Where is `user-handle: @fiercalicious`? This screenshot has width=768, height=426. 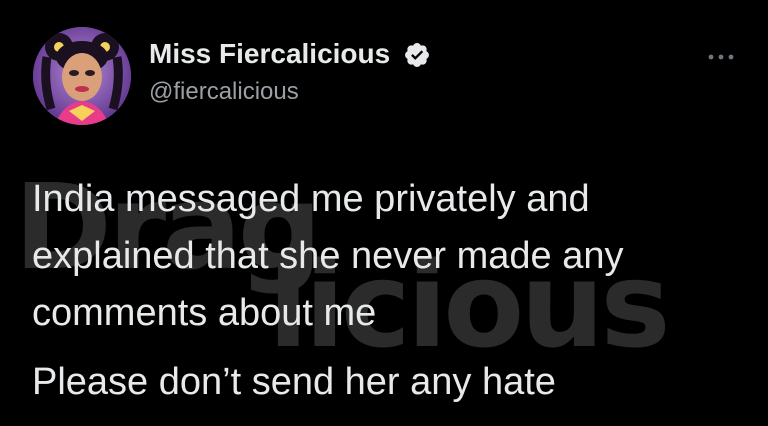
user-handle: @fiercalicious is located at coordinates (224, 92).